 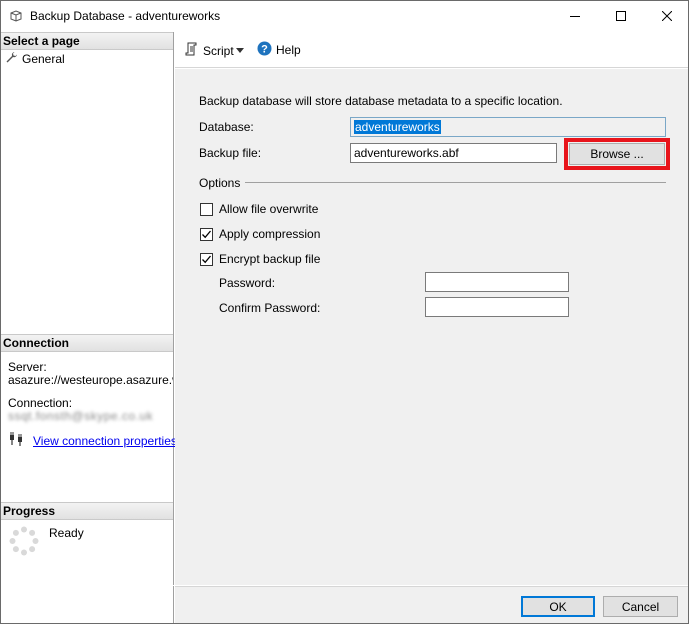 I want to click on left-pane-footer, so click(x=87, y=604).